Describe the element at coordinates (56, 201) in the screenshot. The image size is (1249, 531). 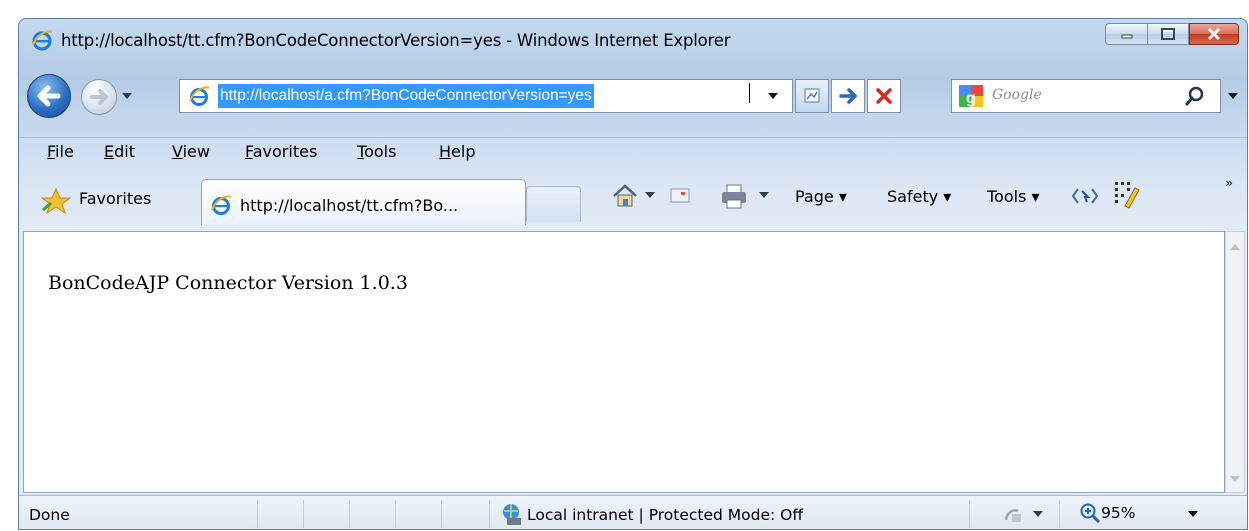
I see `favorites-star-icon` at that location.